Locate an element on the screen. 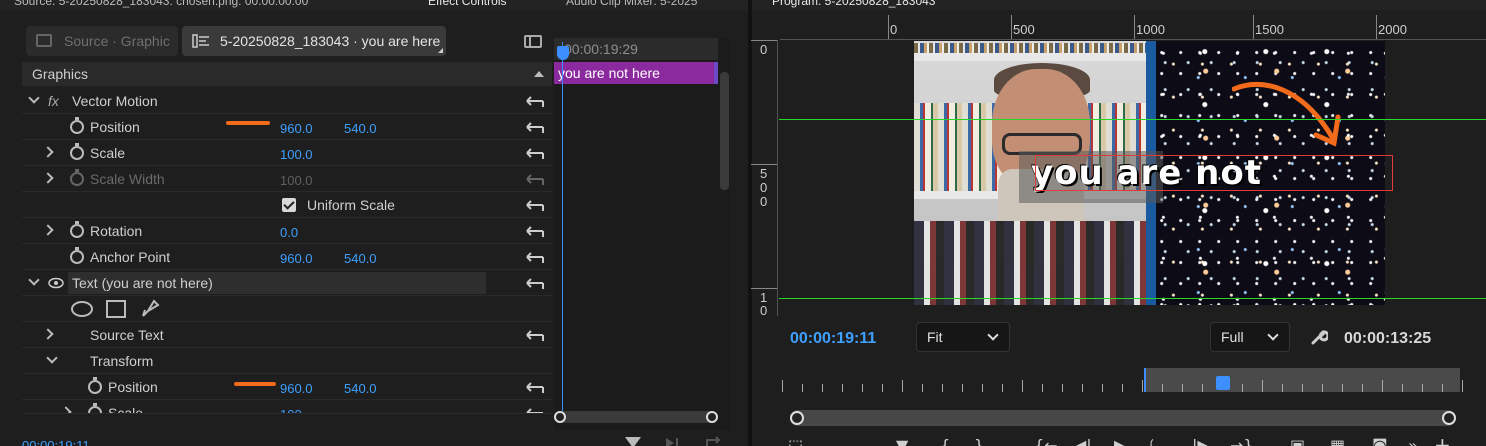 Image resolution: width=1486 pixels, height=446 pixels. mini-timeline-zoom-scrollbar is located at coordinates (636, 417).